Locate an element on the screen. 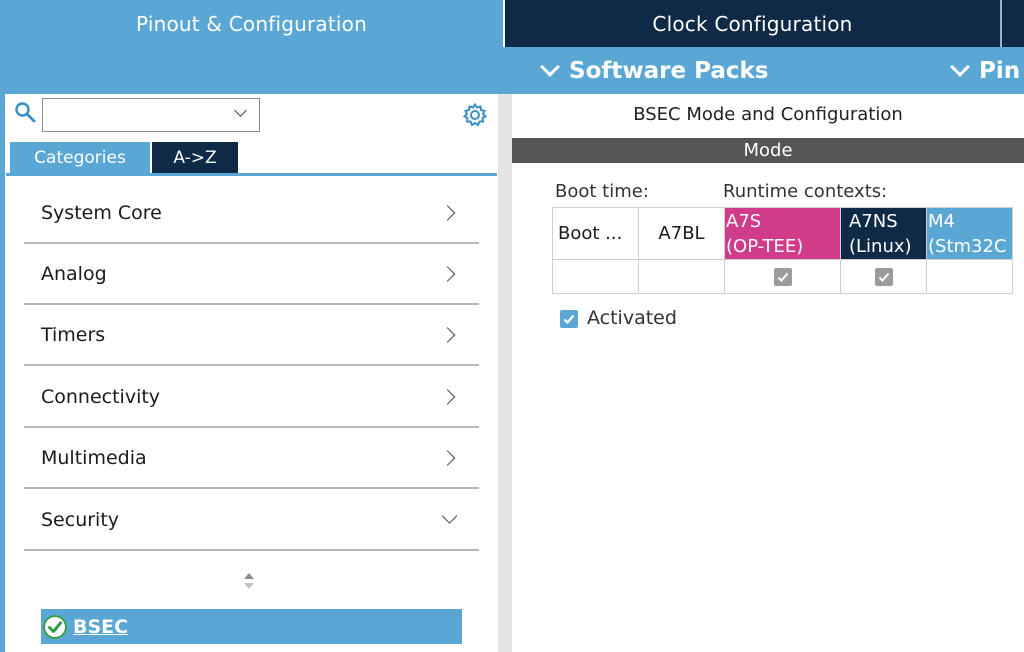 This screenshot has height=652, width=1024. column-a7ns-sublabel: (Linux) is located at coordinates (880, 246).